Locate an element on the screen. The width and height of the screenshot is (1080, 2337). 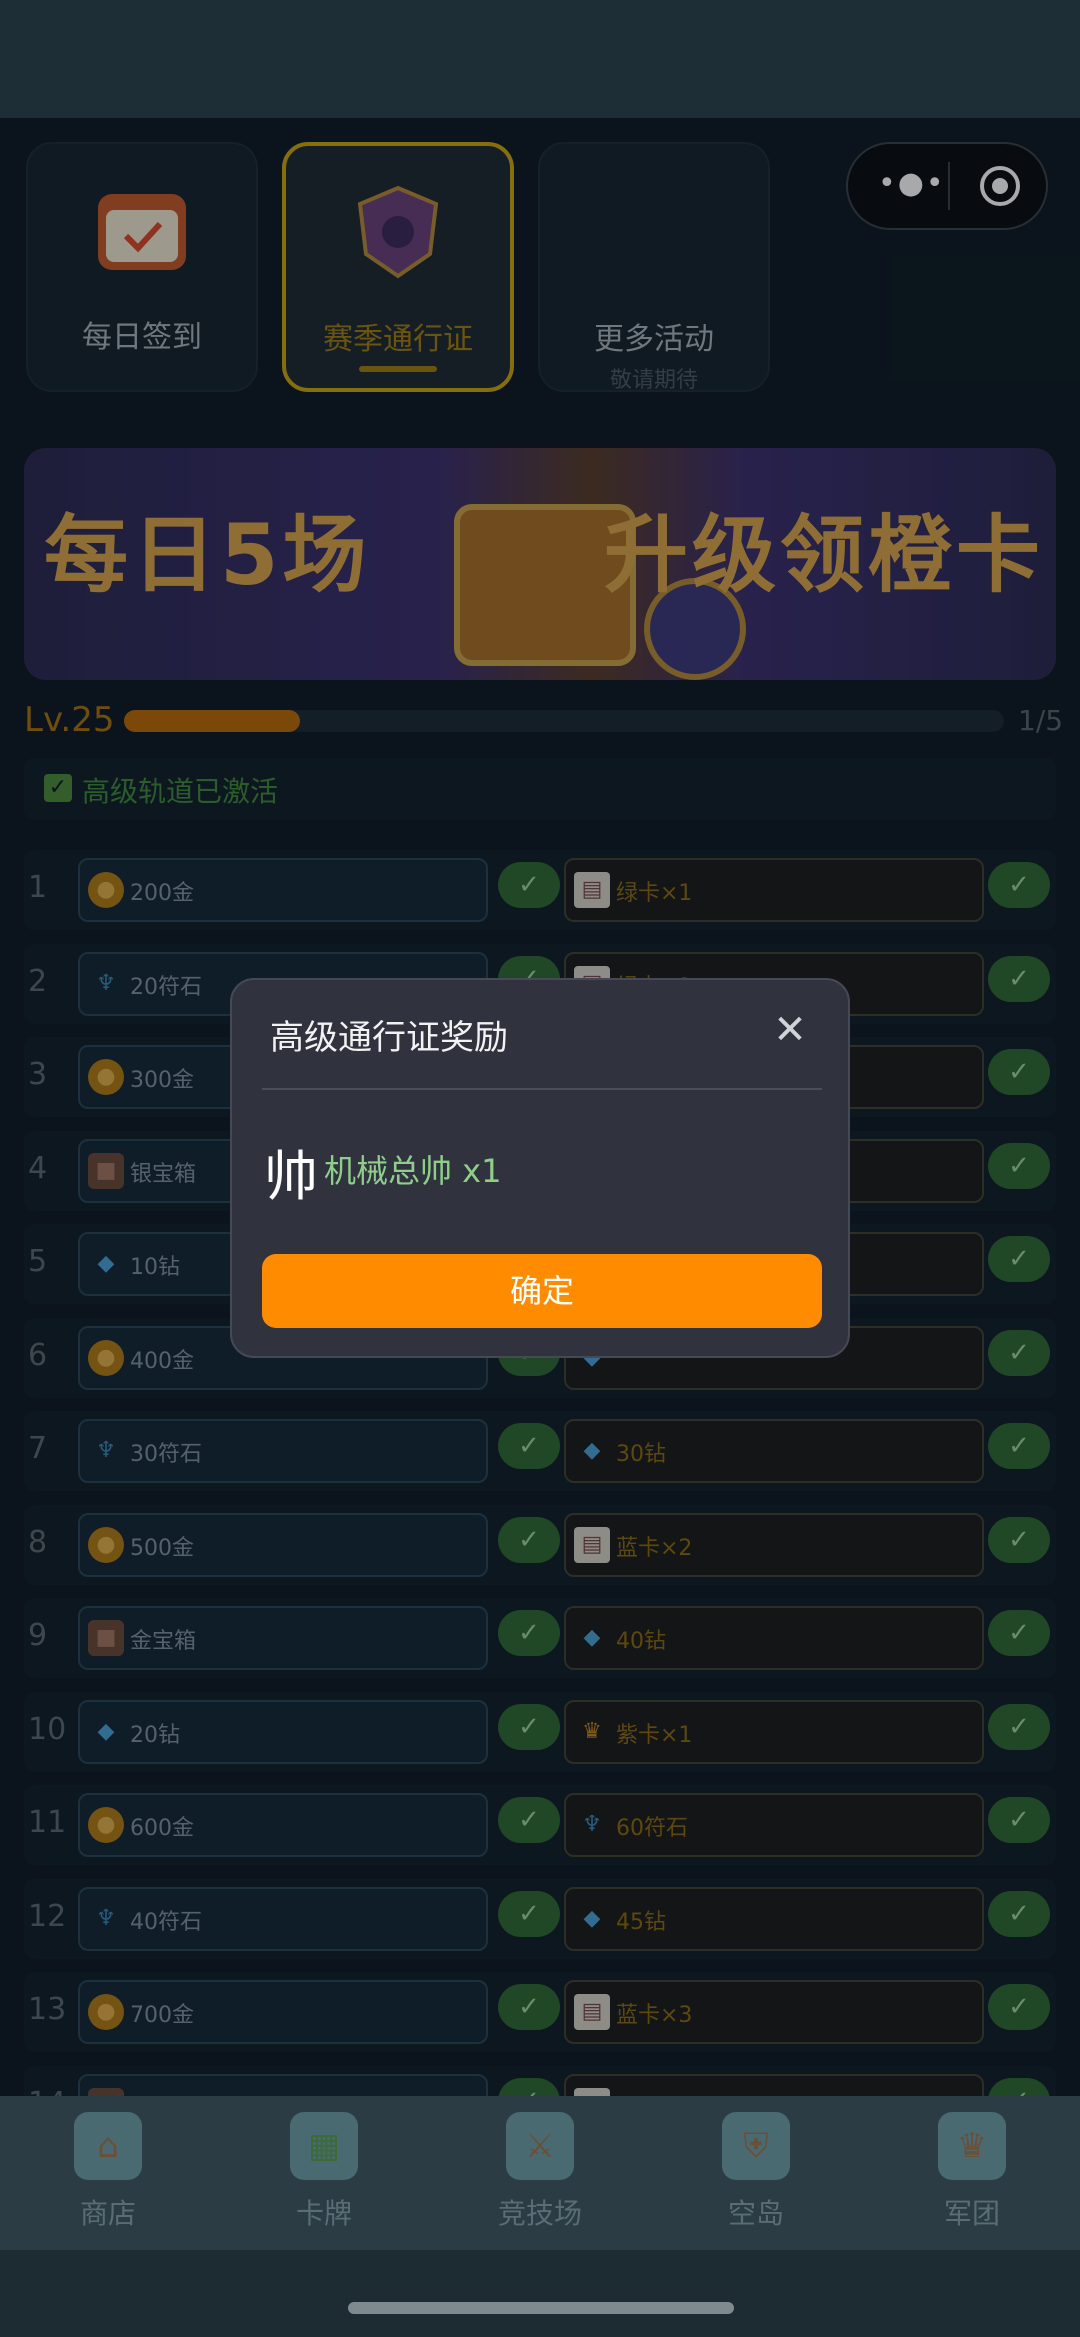
confirm-button: 确定 is located at coordinates (542, 1291).